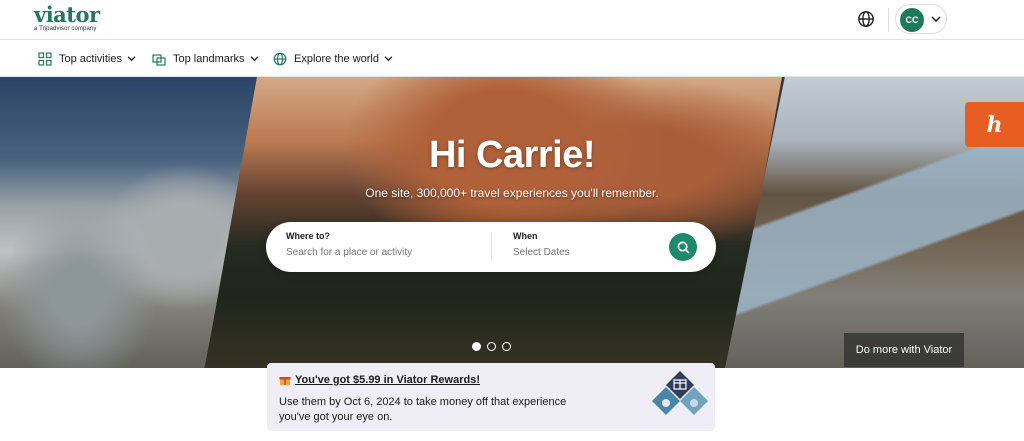 Image resolution: width=1024 pixels, height=441 pixels. Describe the element at coordinates (45, 59) in the screenshot. I see `grid-icon` at that location.